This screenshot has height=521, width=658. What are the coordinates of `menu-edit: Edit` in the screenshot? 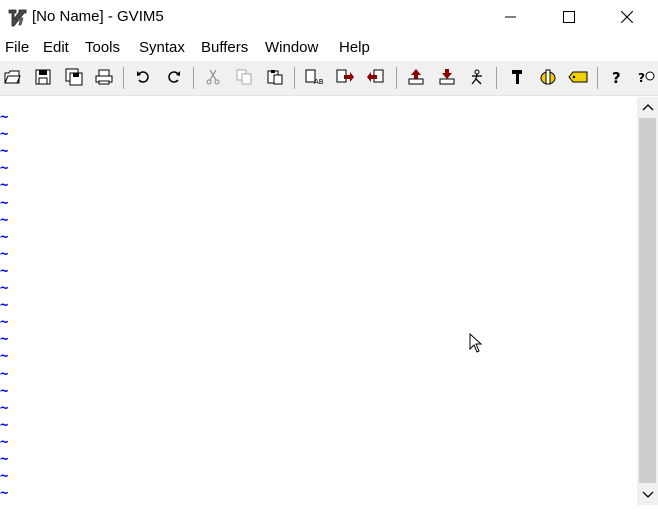 It's located at (56, 47).